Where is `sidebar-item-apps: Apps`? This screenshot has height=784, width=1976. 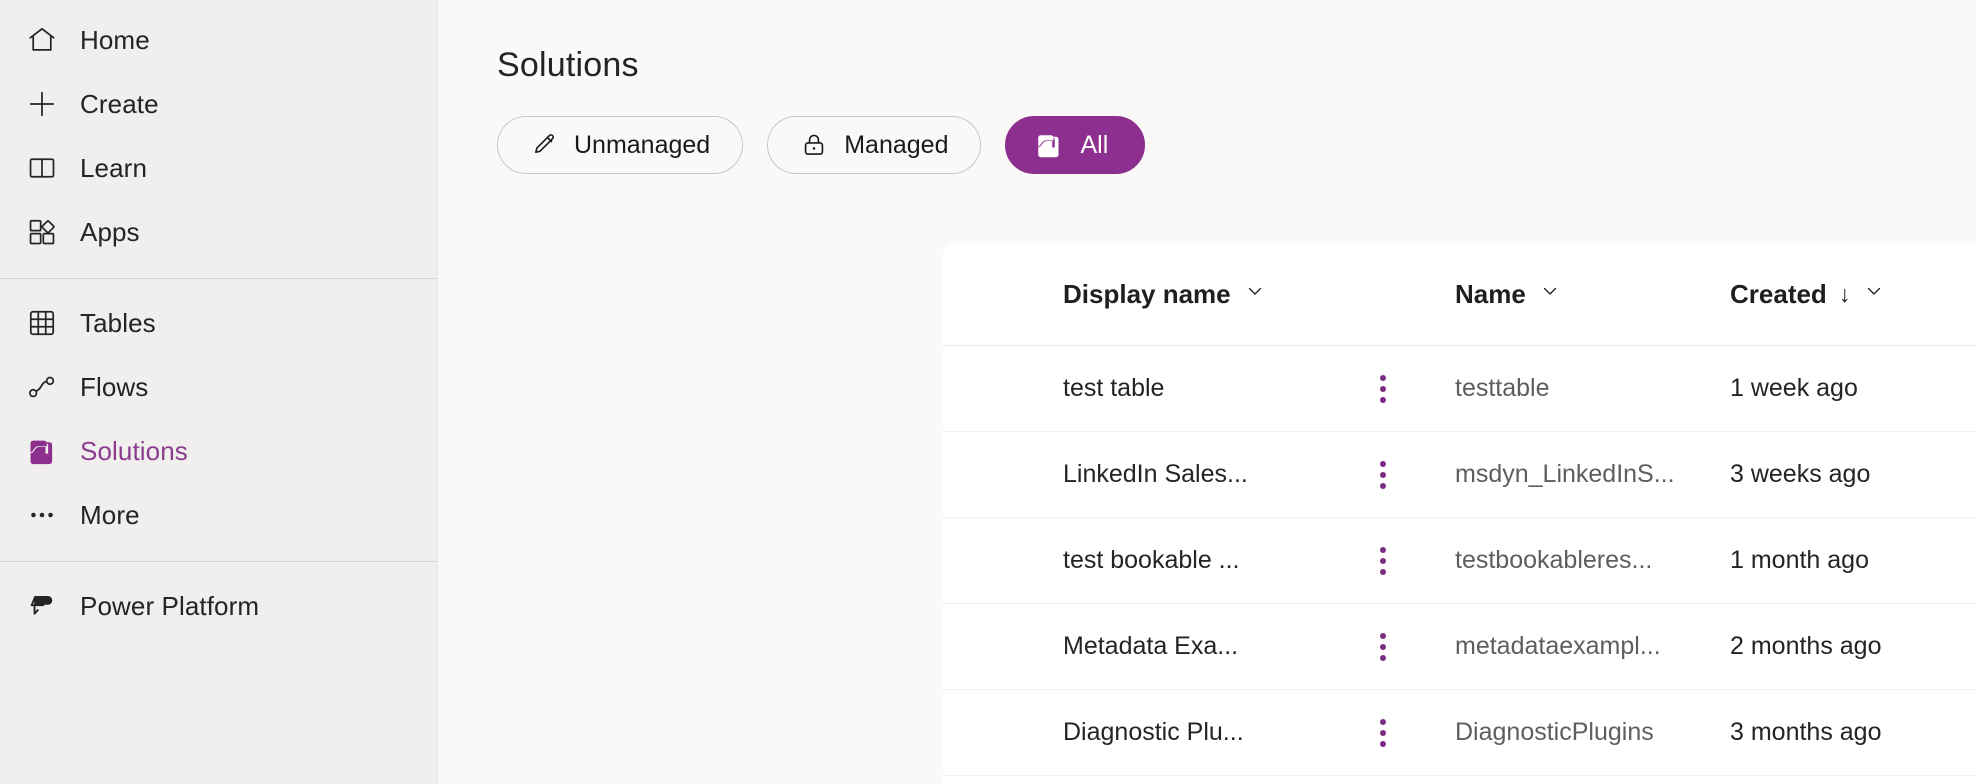
sidebar-item-apps: Apps is located at coordinates (218, 232).